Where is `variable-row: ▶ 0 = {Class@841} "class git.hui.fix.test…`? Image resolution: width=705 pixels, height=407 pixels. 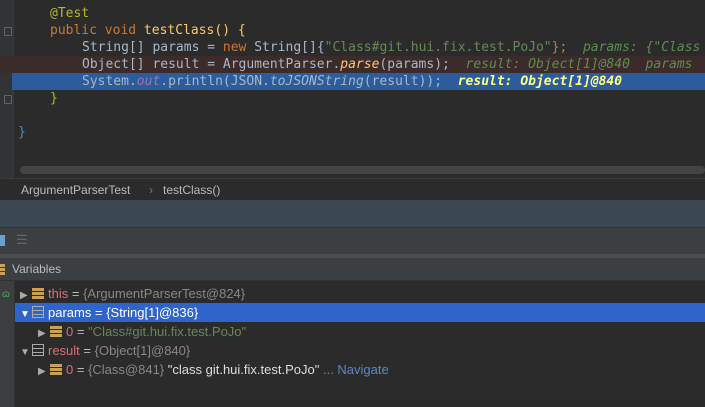
variable-row: ▶ 0 = {Class@841} "class git.hui.fix.test… is located at coordinates (360, 369).